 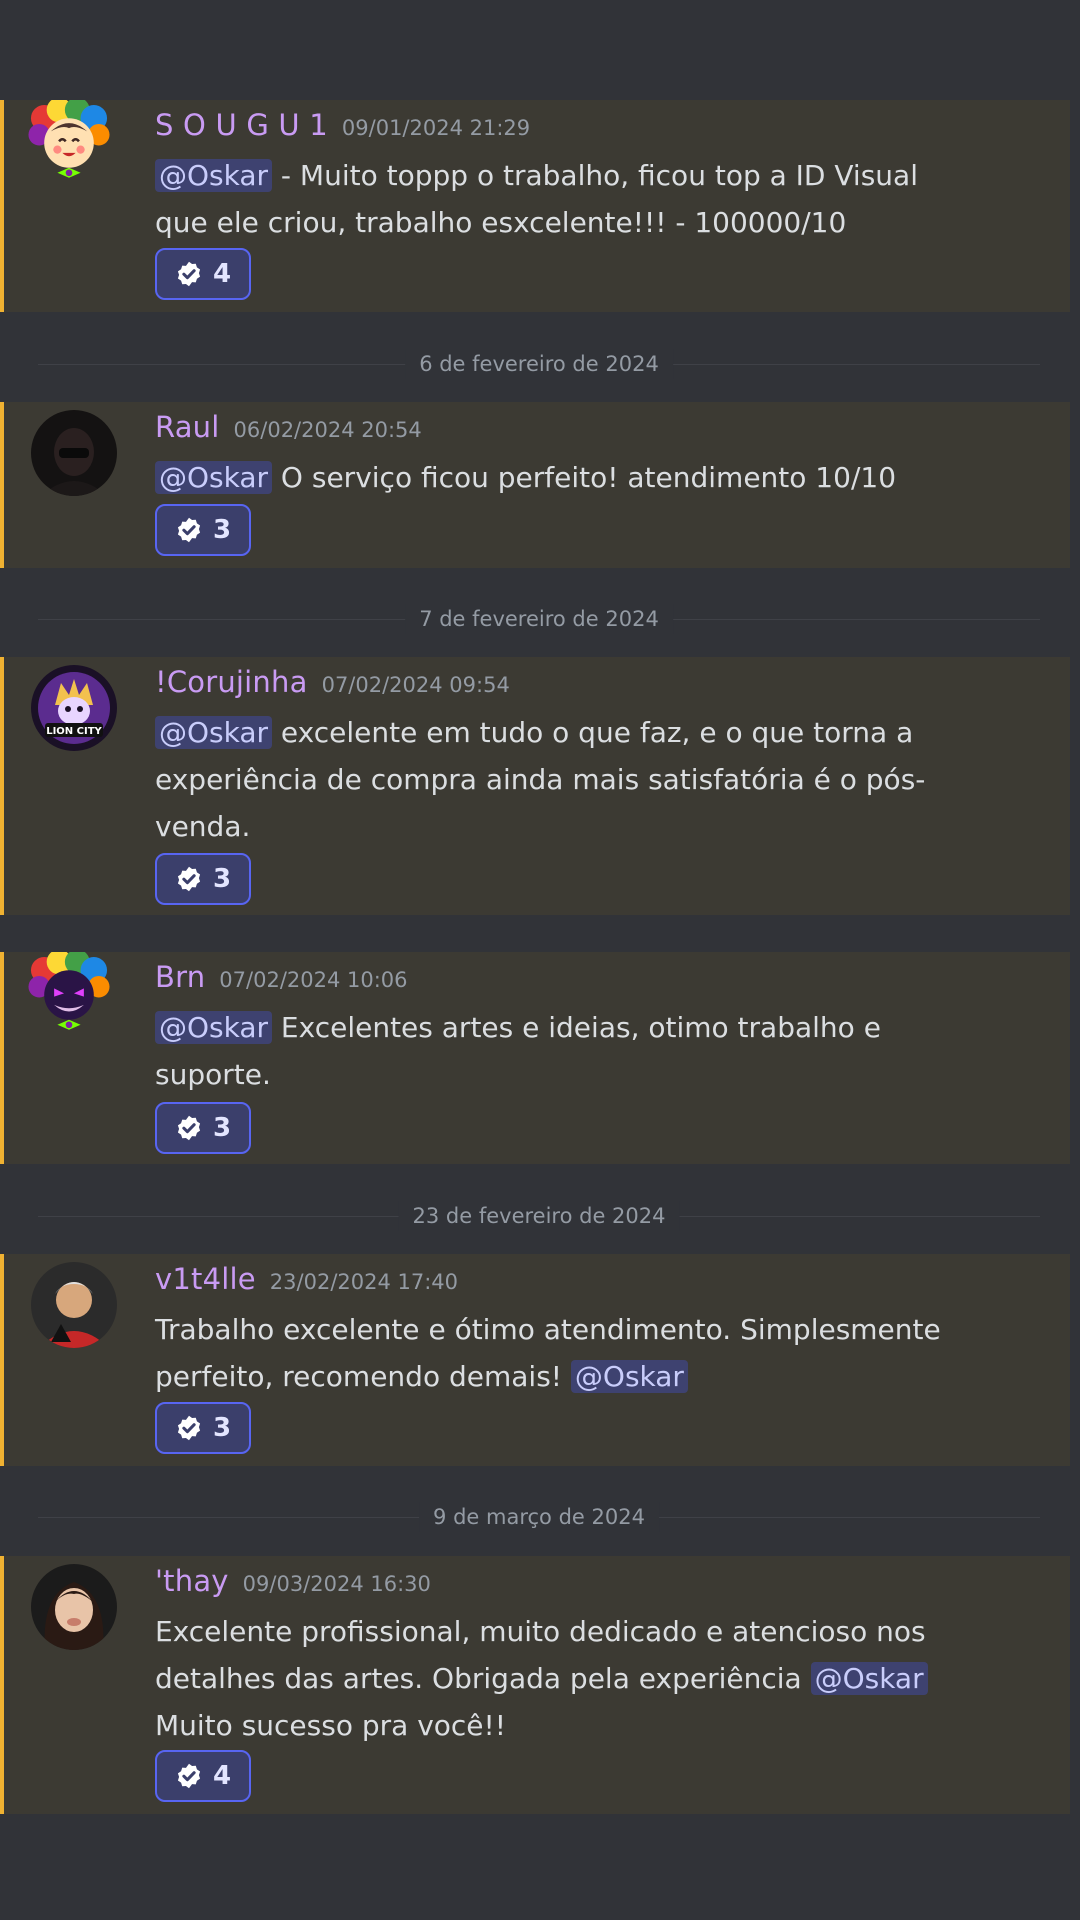 I want to click on username: Brn, so click(x=180, y=977).